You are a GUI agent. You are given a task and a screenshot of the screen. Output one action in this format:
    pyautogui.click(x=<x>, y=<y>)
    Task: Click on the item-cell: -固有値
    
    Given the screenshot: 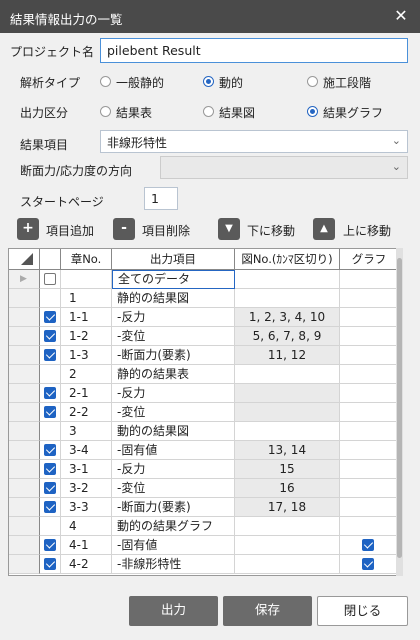 What is the action you would take?
    pyautogui.click(x=173, y=450)
    